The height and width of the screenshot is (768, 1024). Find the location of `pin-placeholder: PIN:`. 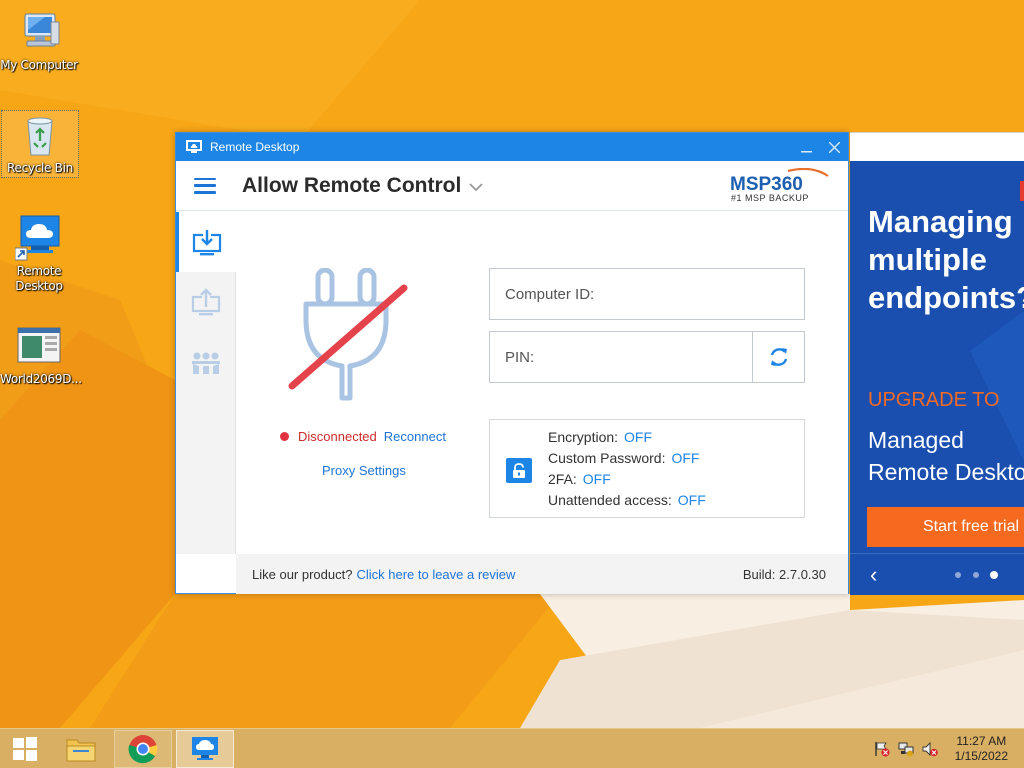

pin-placeholder: PIN: is located at coordinates (520, 357).